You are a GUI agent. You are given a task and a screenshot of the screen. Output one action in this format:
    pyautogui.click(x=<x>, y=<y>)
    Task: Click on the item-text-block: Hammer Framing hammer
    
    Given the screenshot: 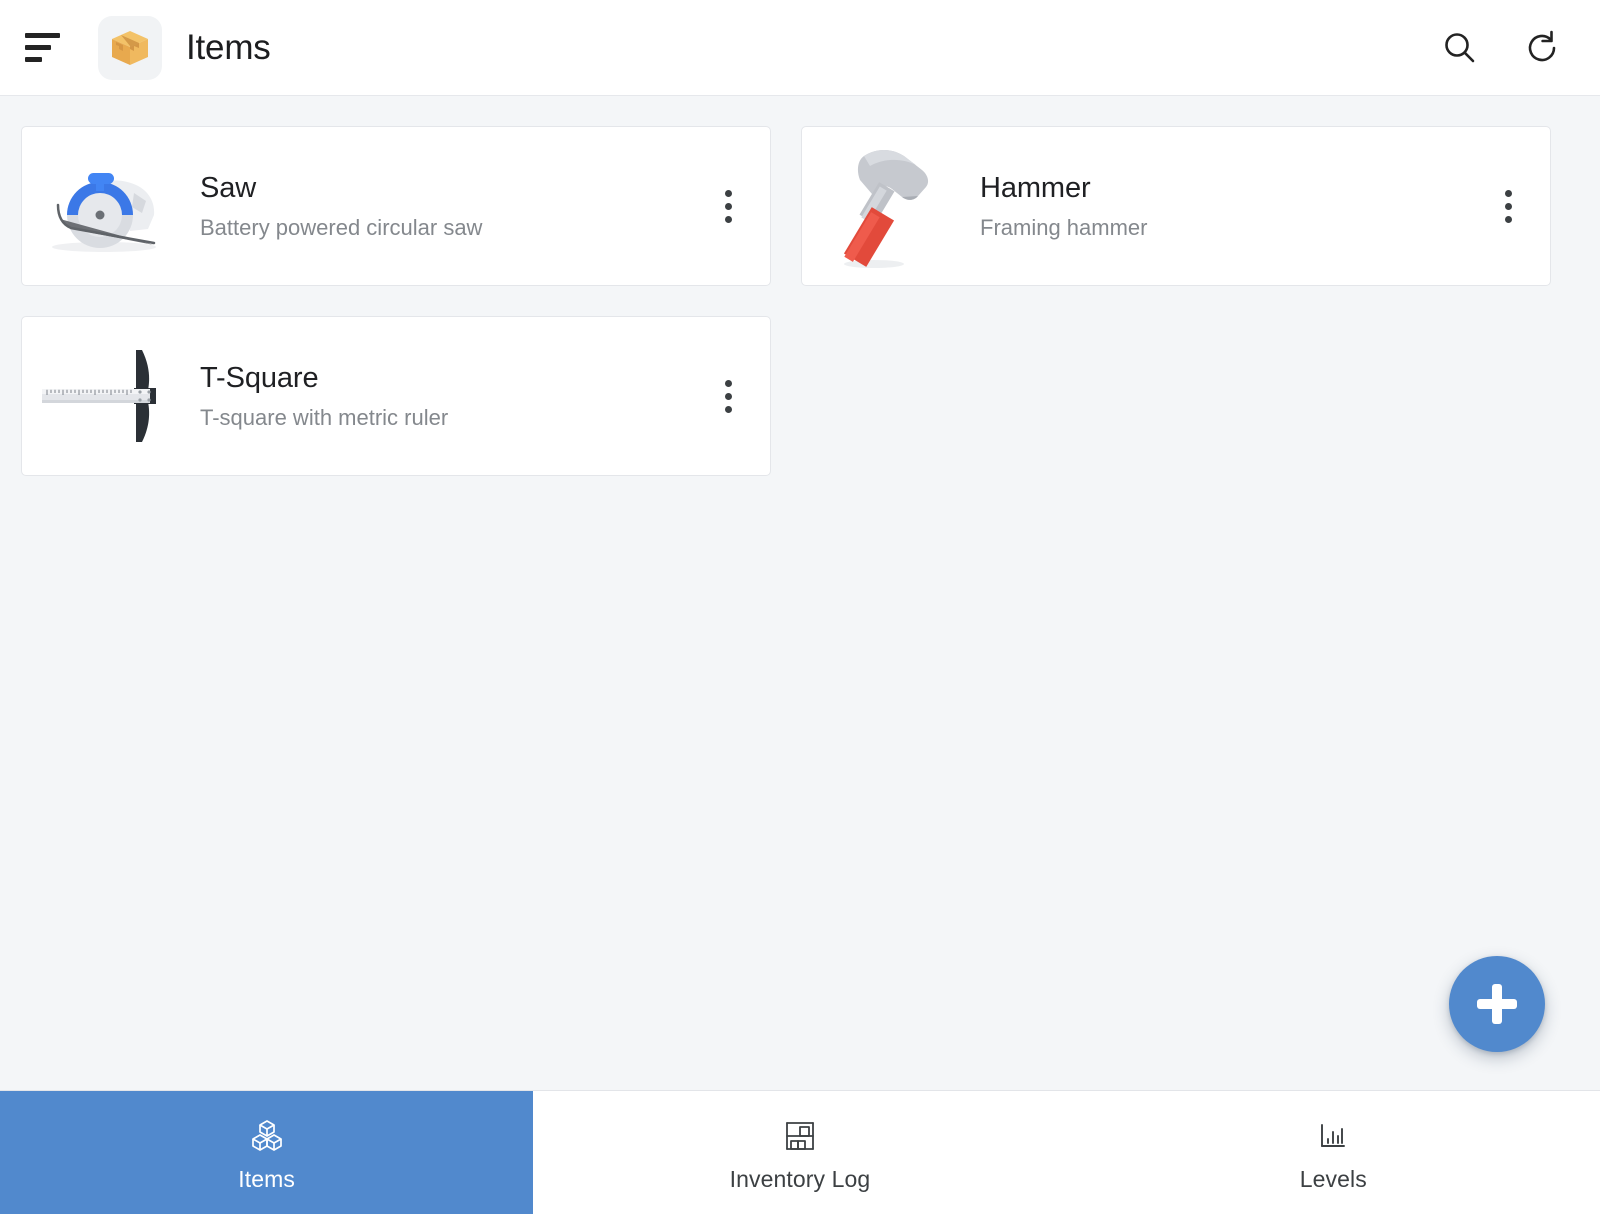 What is the action you would take?
    pyautogui.click(x=1217, y=206)
    